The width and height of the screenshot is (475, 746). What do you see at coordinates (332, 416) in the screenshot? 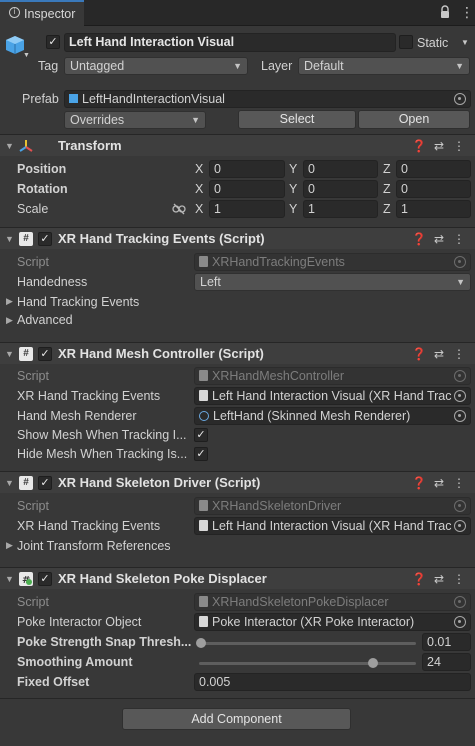
I see `hand-mesh-renderer-field: LeftHand (Skinned Mesh Renderer)` at bounding box center [332, 416].